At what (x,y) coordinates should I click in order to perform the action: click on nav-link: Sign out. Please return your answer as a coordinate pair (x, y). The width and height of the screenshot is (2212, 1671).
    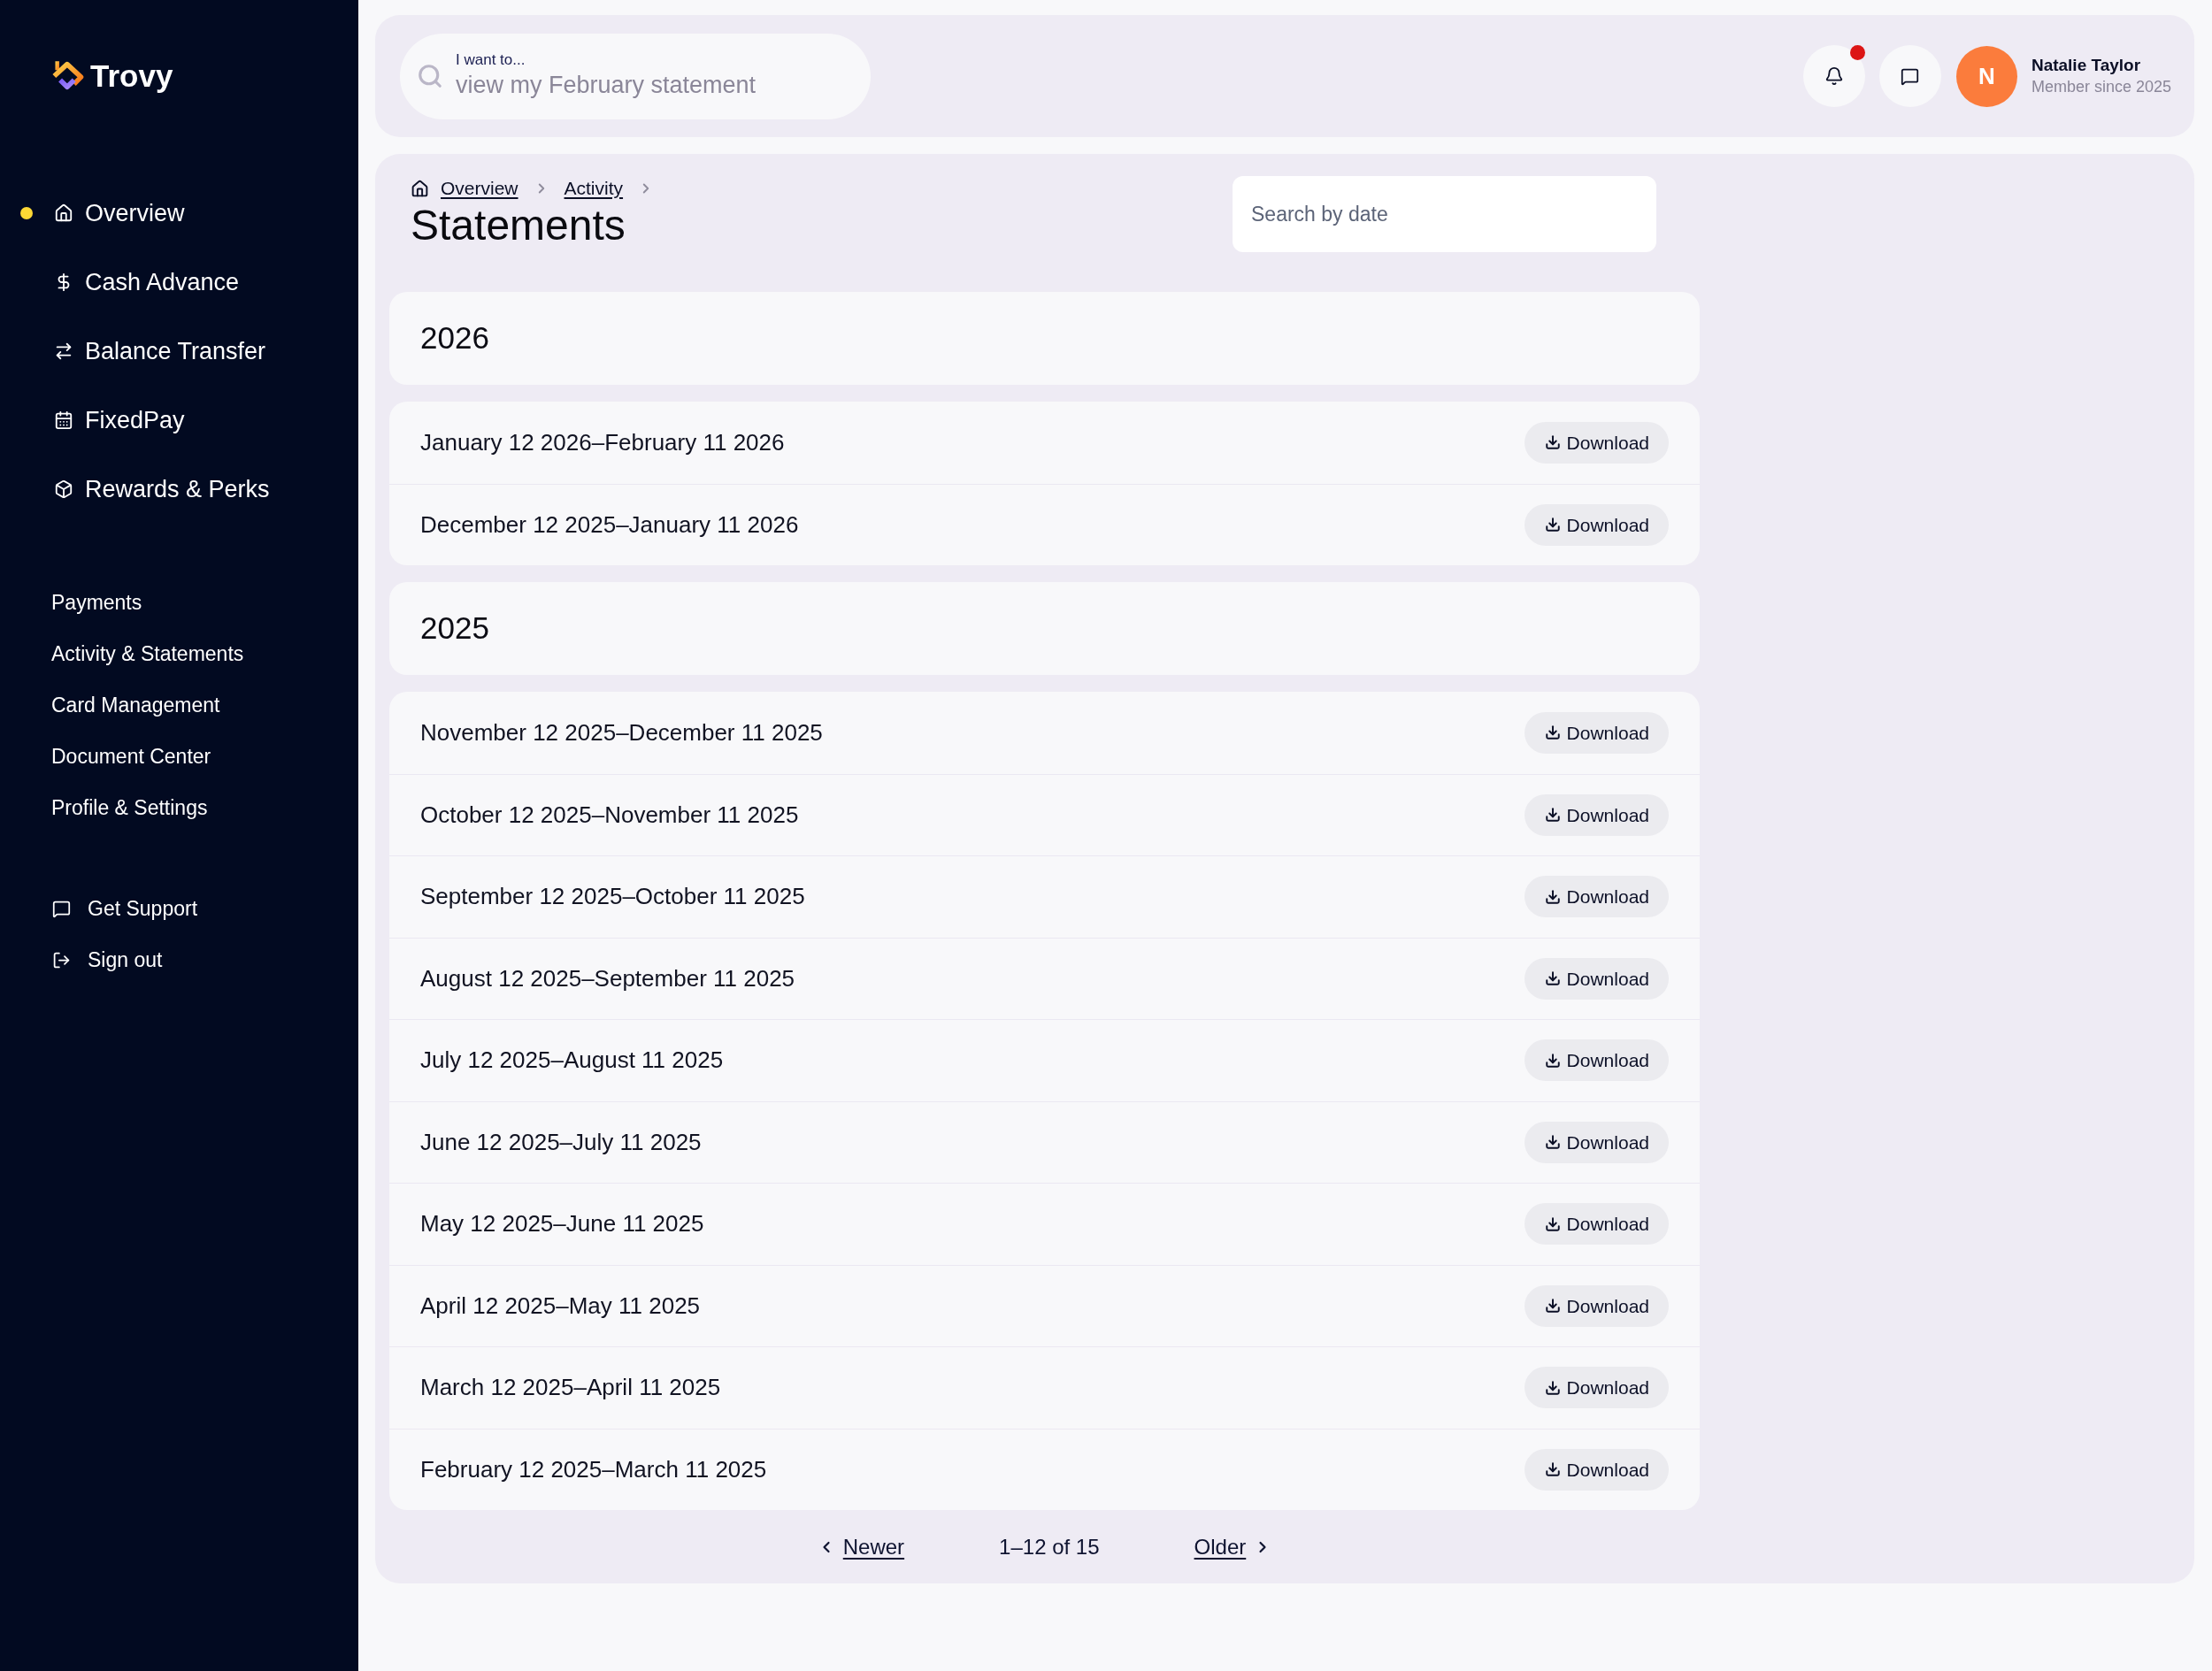
    Looking at the image, I should click on (108, 960).